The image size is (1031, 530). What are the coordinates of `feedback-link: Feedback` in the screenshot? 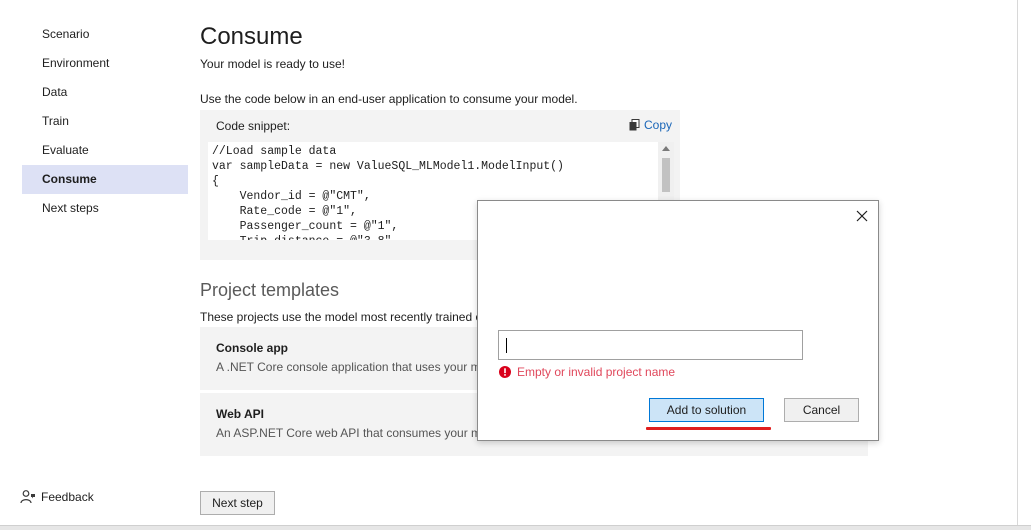 It's located at (57, 497).